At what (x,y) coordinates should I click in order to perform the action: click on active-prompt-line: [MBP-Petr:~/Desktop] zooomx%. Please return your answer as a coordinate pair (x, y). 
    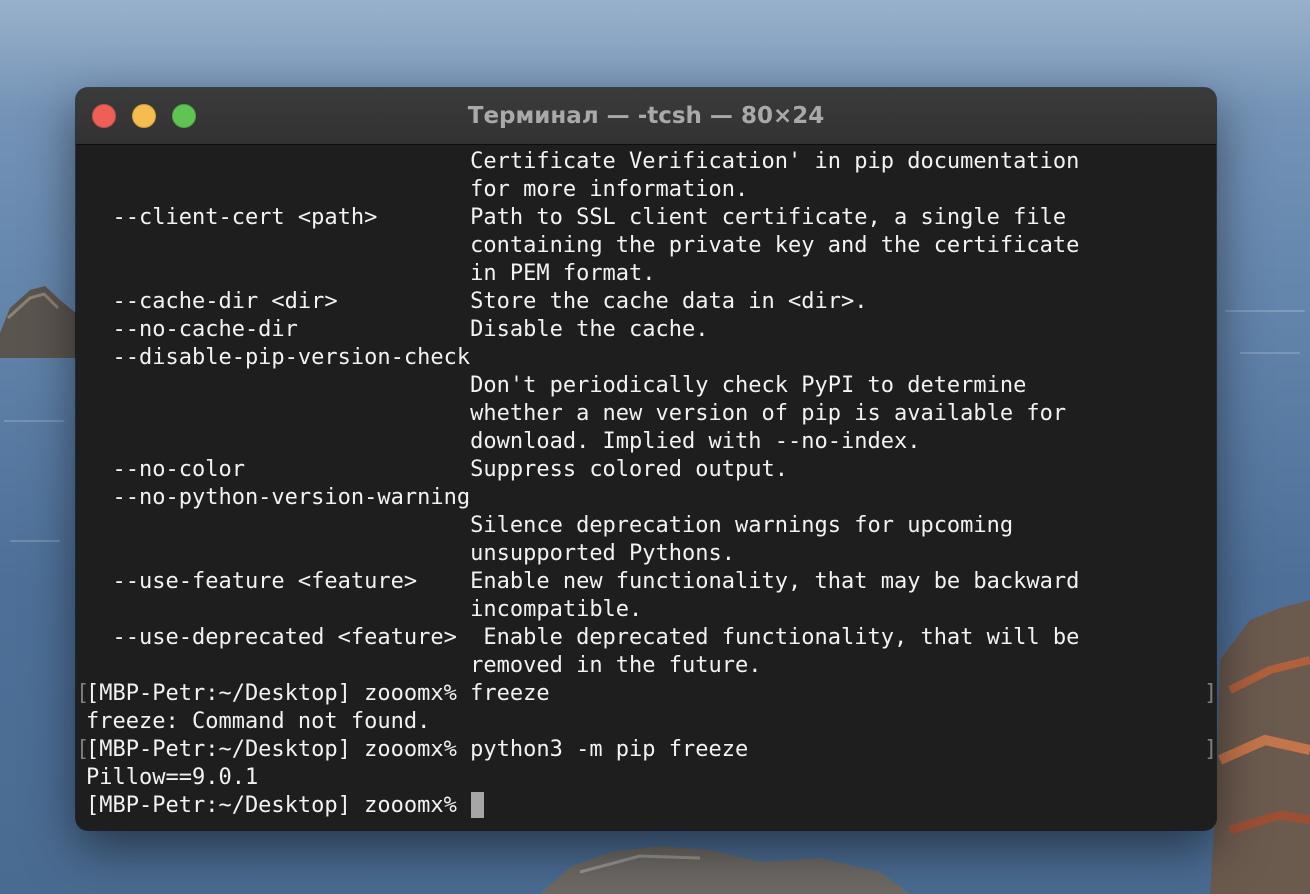
    Looking at the image, I should click on (285, 806).